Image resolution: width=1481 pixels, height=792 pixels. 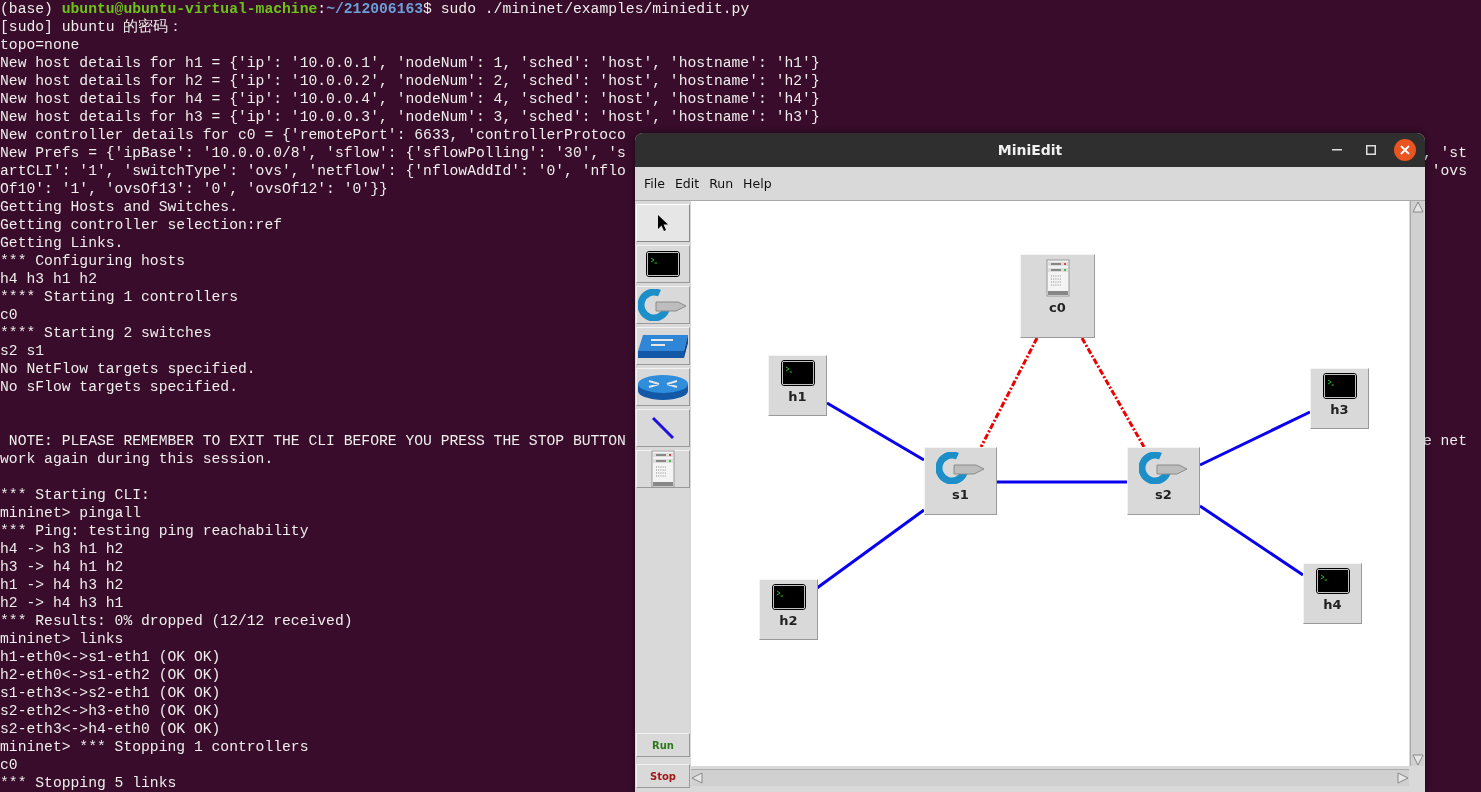 What do you see at coordinates (110, 675) in the screenshot?
I see `terminal-line: h2-eth0<->s1-eth2 (OK OK)` at bounding box center [110, 675].